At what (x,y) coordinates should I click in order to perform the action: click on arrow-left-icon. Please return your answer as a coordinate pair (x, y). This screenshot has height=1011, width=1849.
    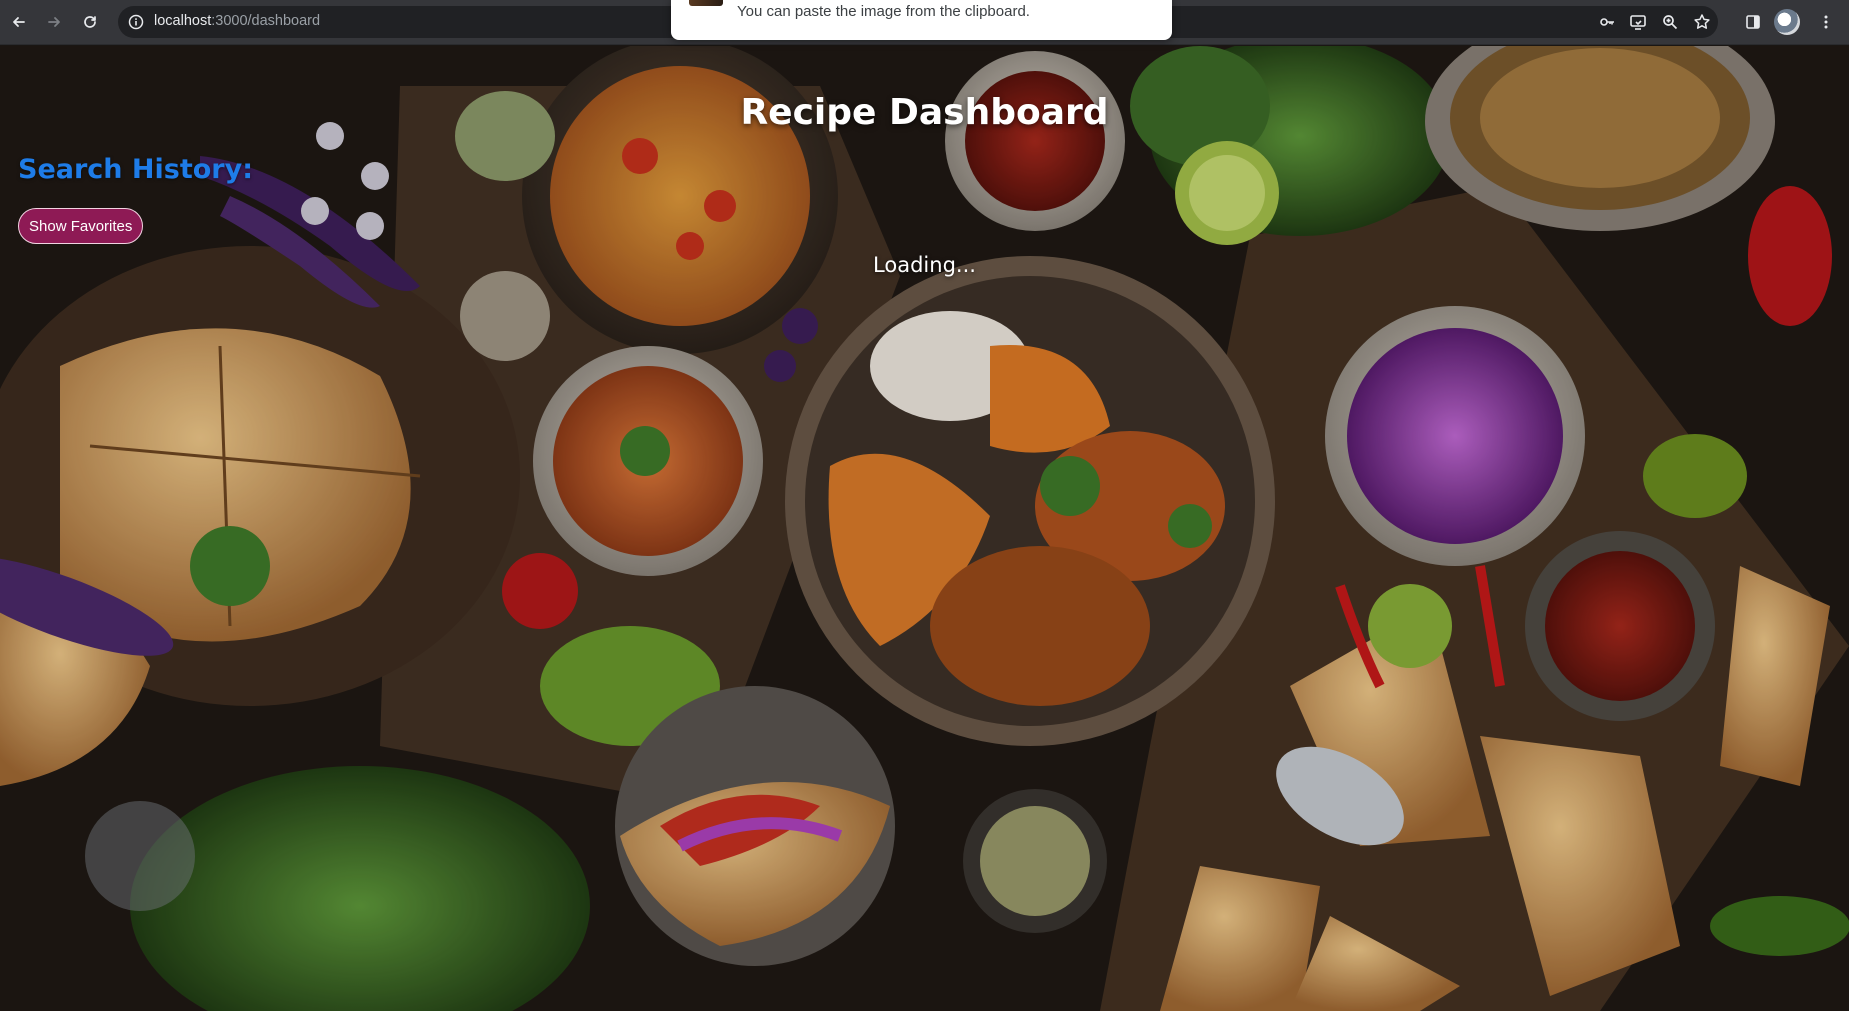
    Looking at the image, I should click on (19, 22).